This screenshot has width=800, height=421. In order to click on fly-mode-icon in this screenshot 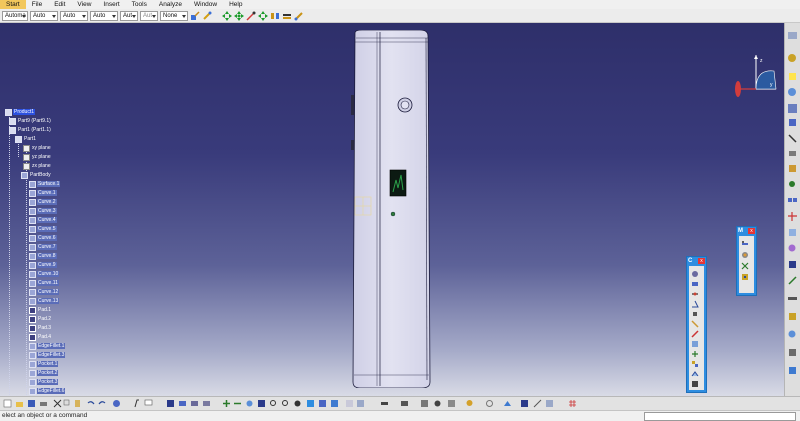, I will do `click(170, 403)`.